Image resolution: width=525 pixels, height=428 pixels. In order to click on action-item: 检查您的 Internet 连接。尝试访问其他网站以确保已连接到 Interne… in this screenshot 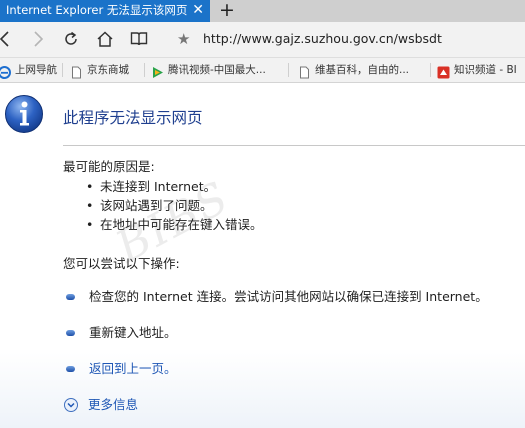, I will do `click(277, 297)`.